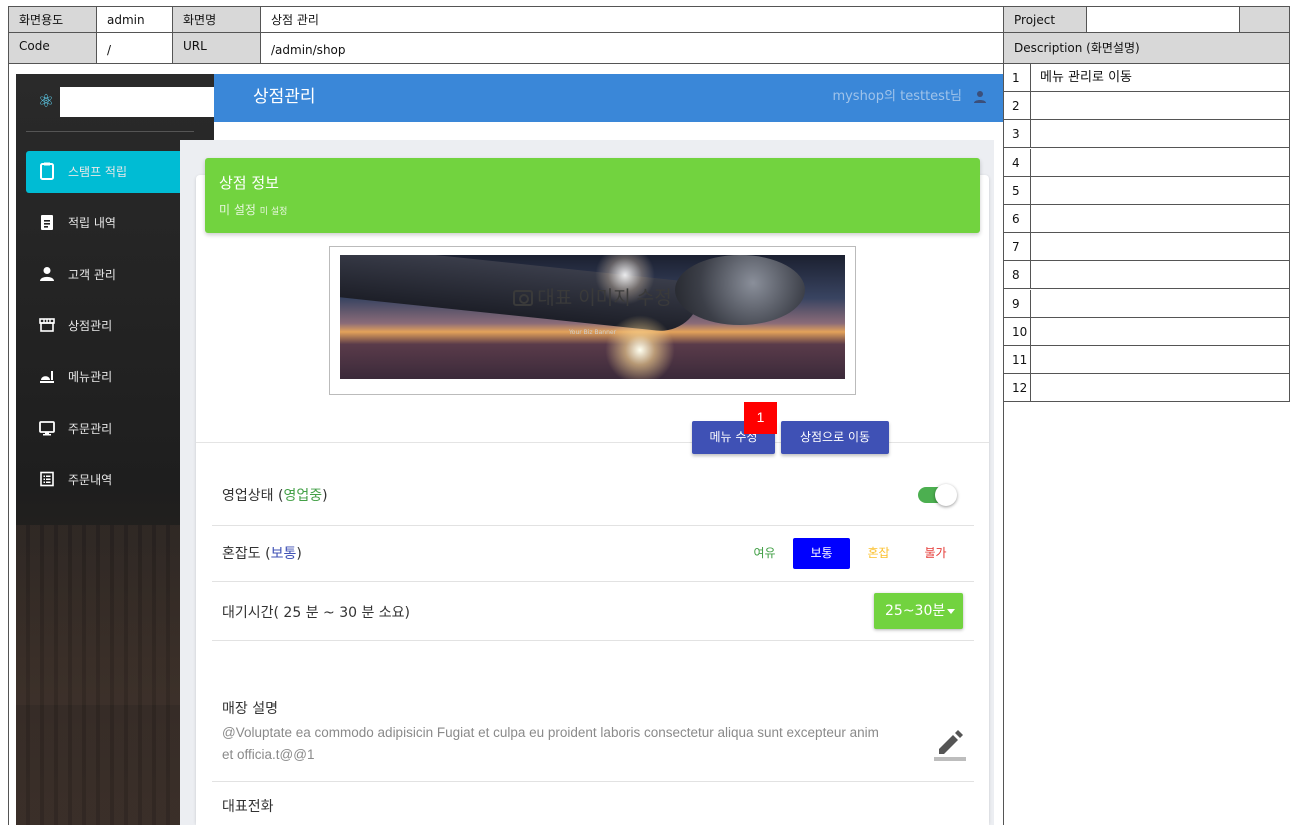 Image resolution: width=1290 pixels, height=825 pixels. What do you see at coordinates (1017, 106) in the screenshot?
I see `description-row-number: 2` at bounding box center [1017, 106].